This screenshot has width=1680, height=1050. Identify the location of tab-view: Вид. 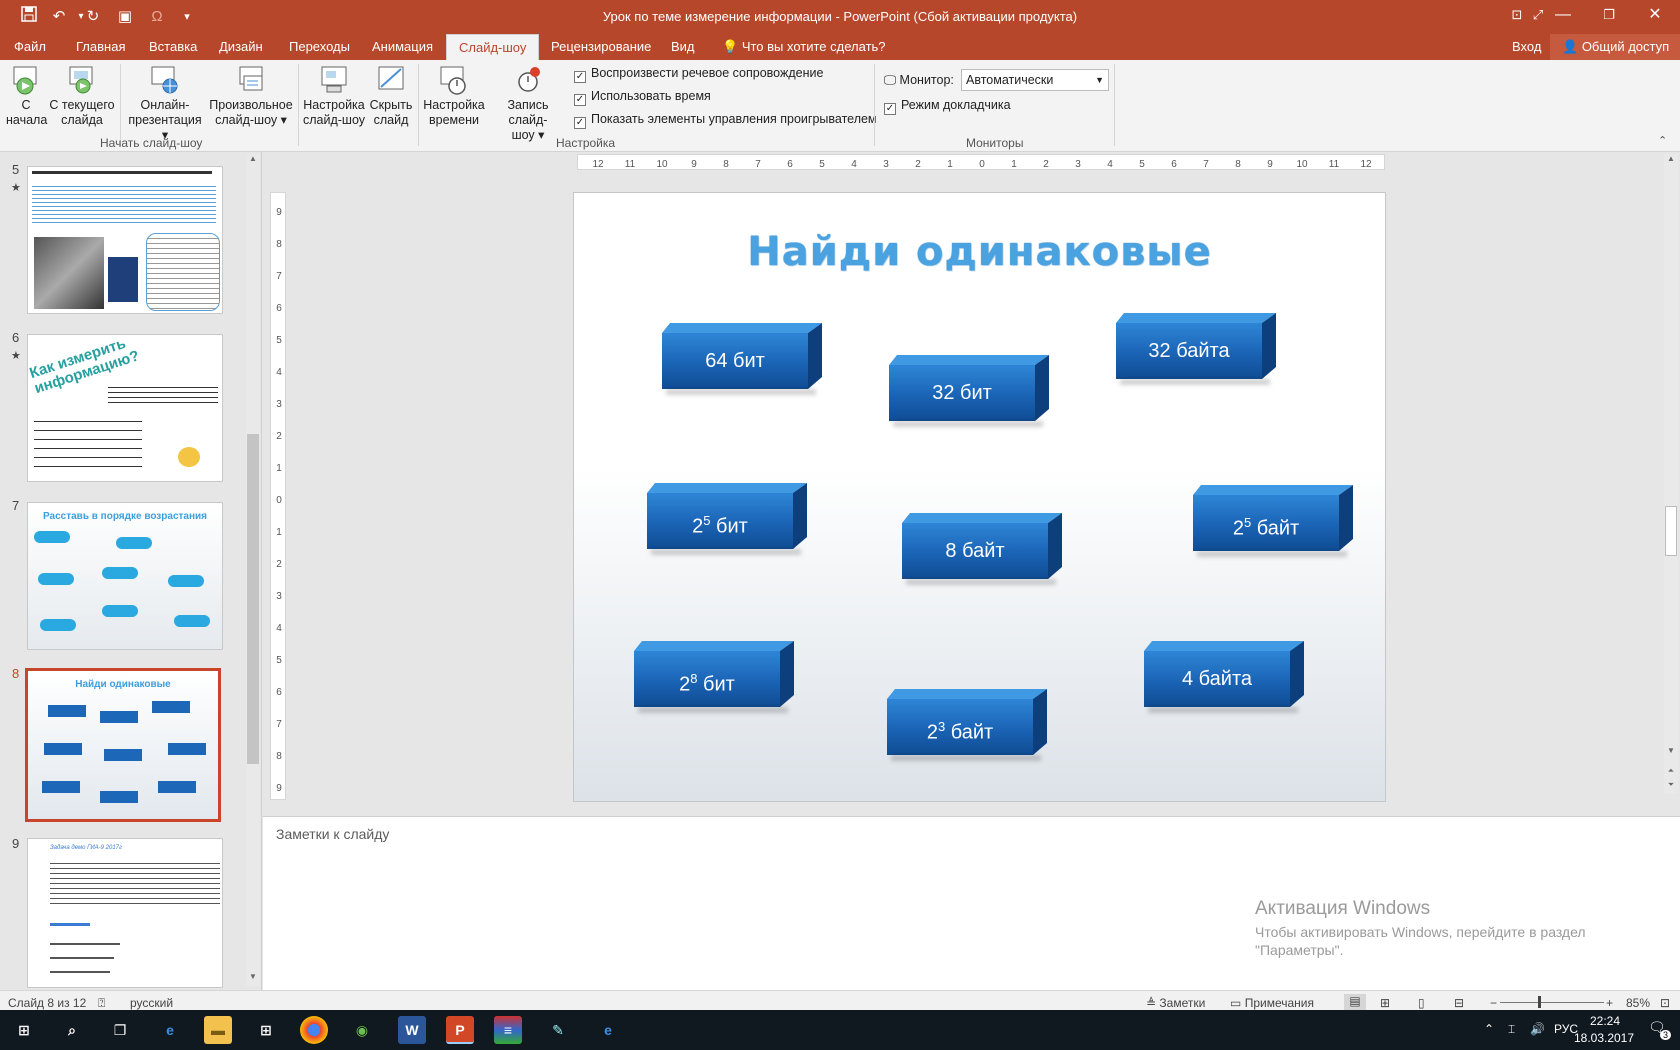
(683, 47).